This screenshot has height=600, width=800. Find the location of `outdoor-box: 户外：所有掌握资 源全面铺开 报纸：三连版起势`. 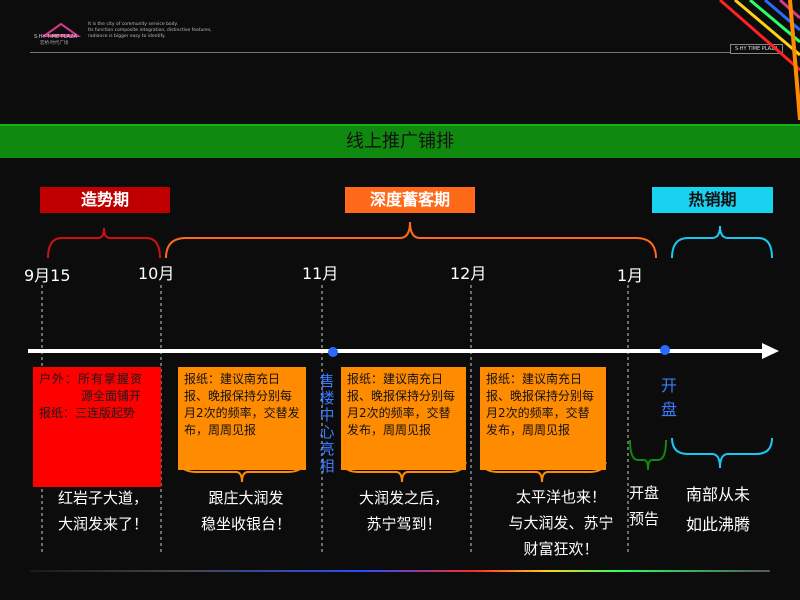

outdoor-box: 户外：所有掌握资 源全面铺开 报纸：三连版起势 is located at coordinates (97, 427).